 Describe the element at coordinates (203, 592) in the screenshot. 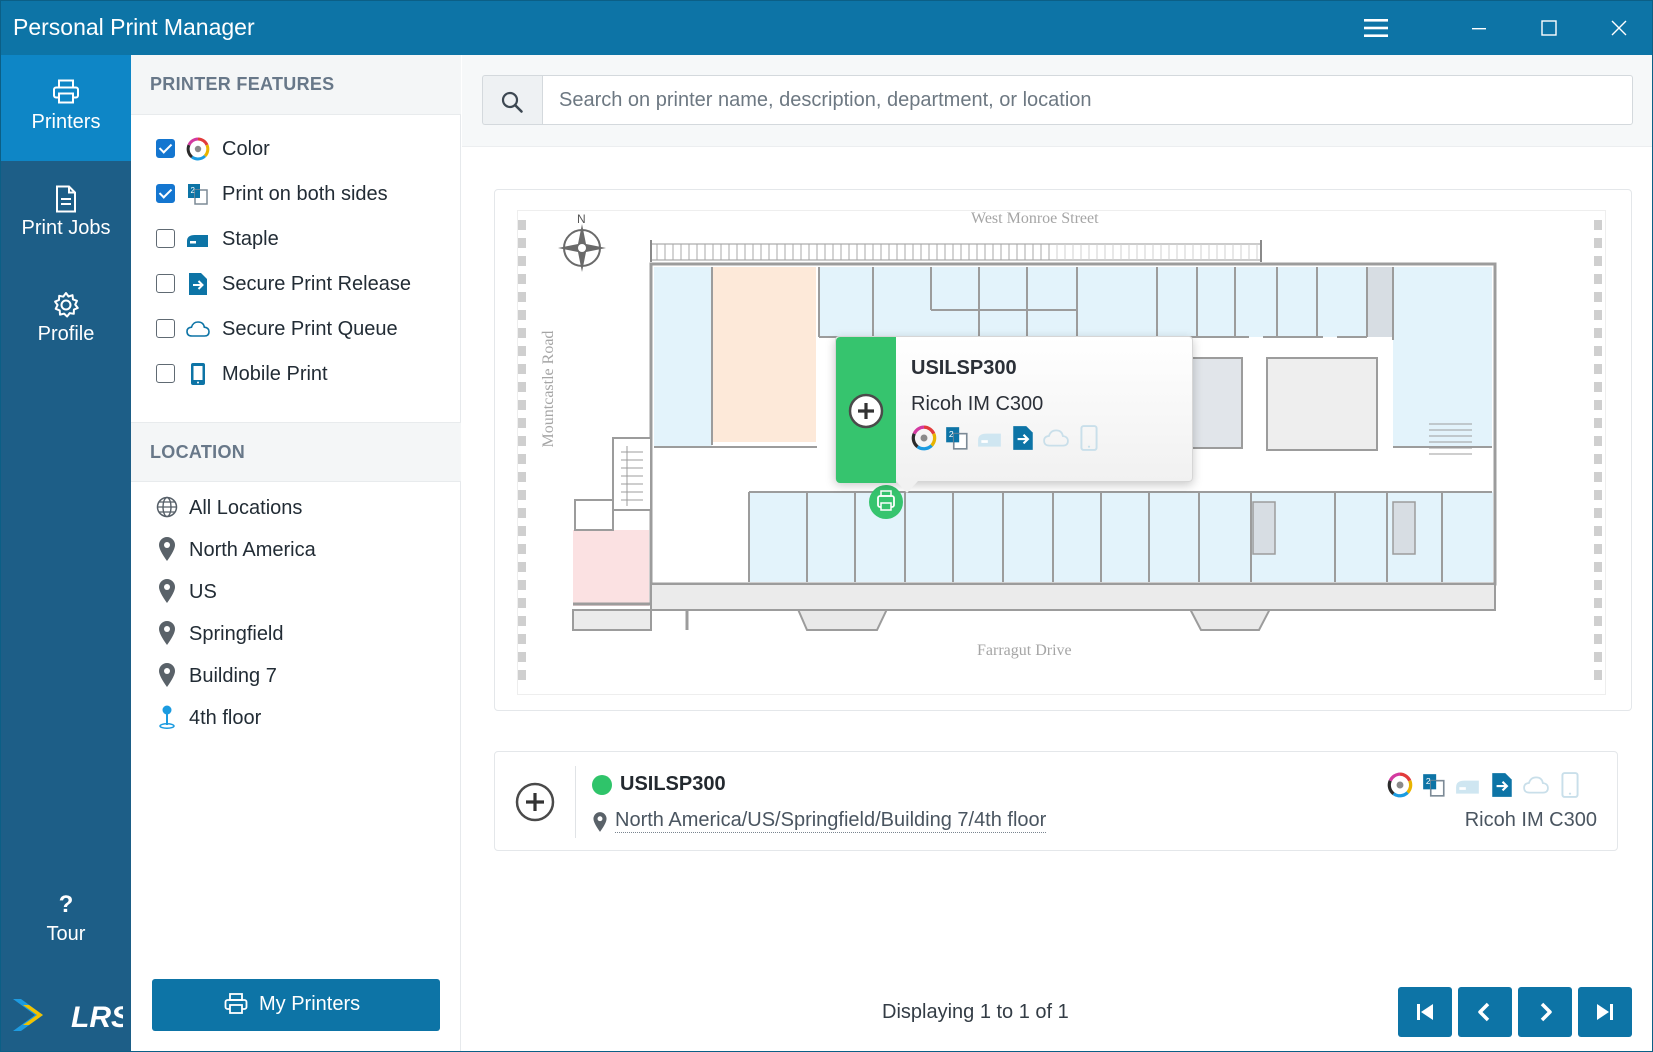

I see `location-label: US` at that location.